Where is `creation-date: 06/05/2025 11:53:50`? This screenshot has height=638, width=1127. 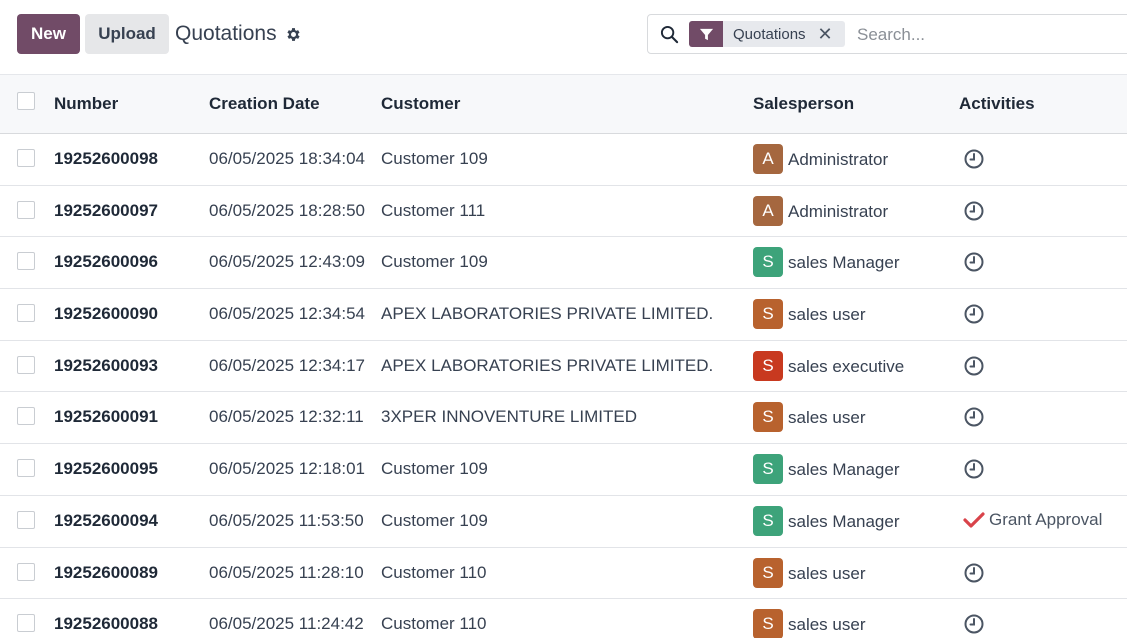 creation-date: 06/05/2025 11:53:50 is located at coordinates (286, 520).